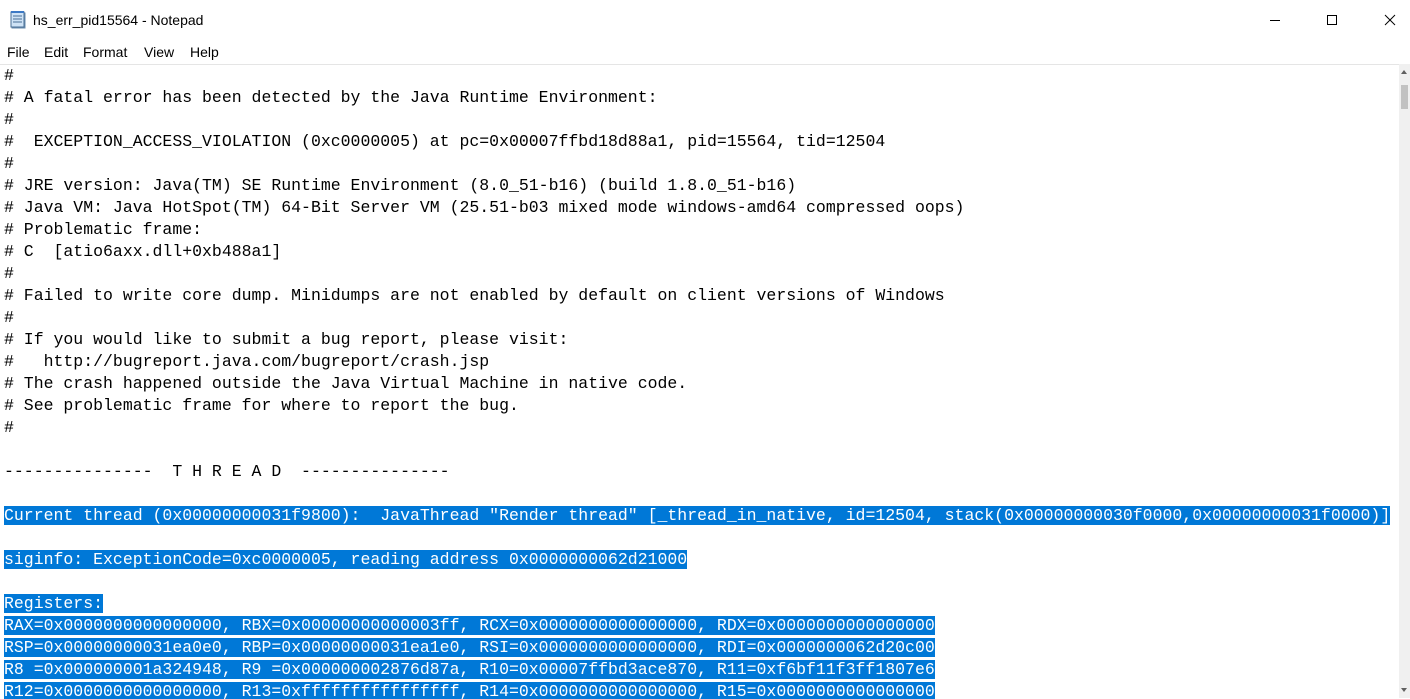  Describe the element at coordinates (705, 20) in the screenshot. I see `title-bar: hs_err_pid15564 - Notepad` at that location.